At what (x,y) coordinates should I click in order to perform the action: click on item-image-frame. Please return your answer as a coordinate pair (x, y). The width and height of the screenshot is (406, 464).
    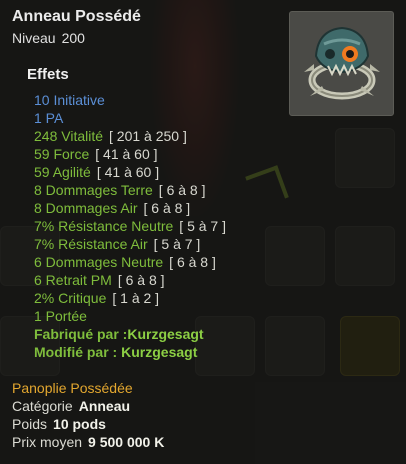
    Looking at the image, I should click on (341, 63).